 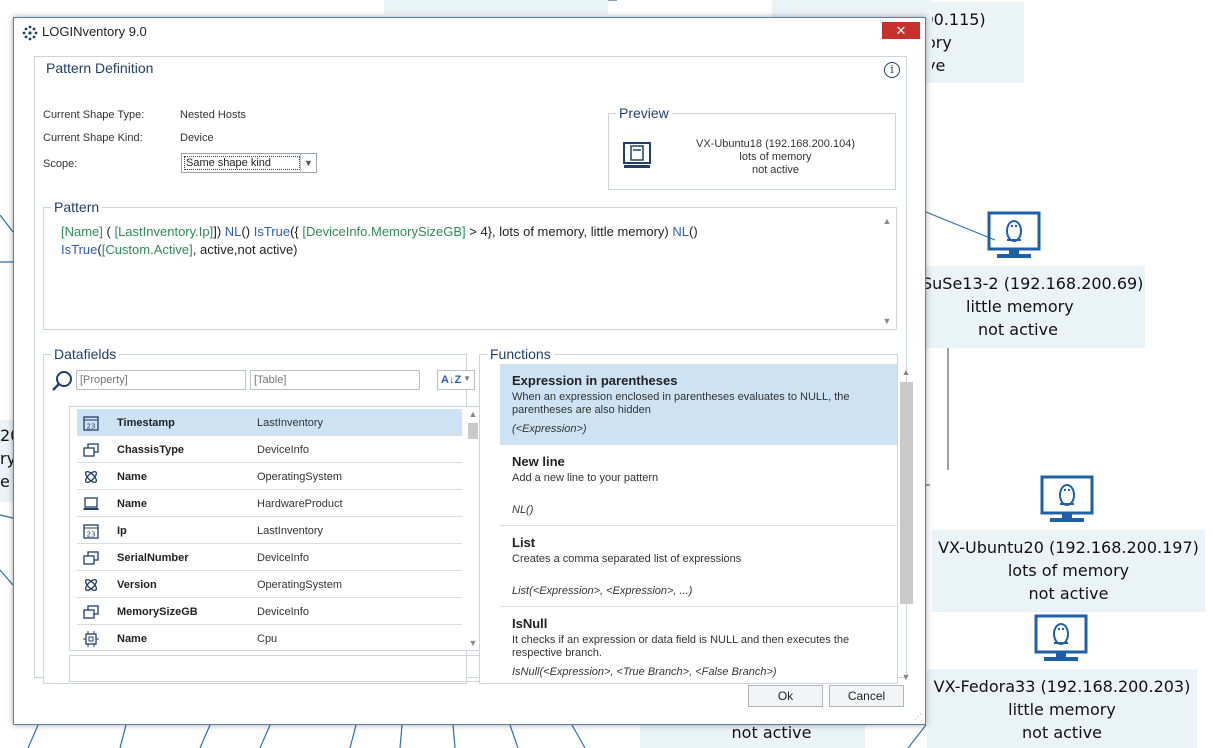 What do you see at coordinates (60, 164) in the screenshot?
I see `scope-label: Scope:` at bounding box center [60, 164].